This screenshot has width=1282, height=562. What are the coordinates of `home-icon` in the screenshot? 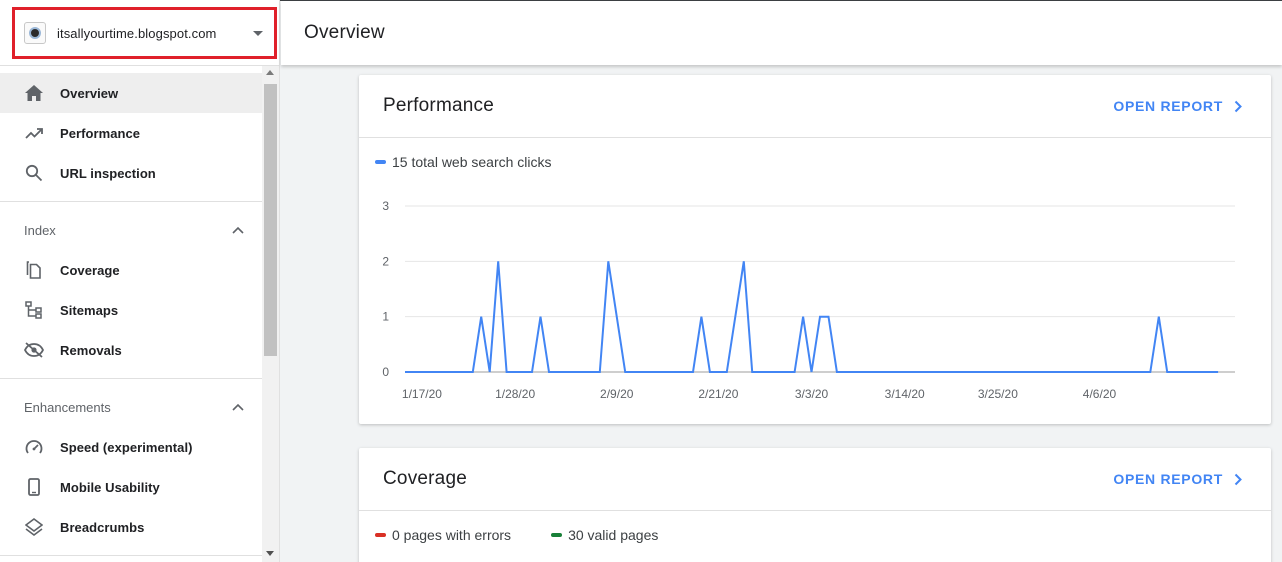 It's located at (34, 93).